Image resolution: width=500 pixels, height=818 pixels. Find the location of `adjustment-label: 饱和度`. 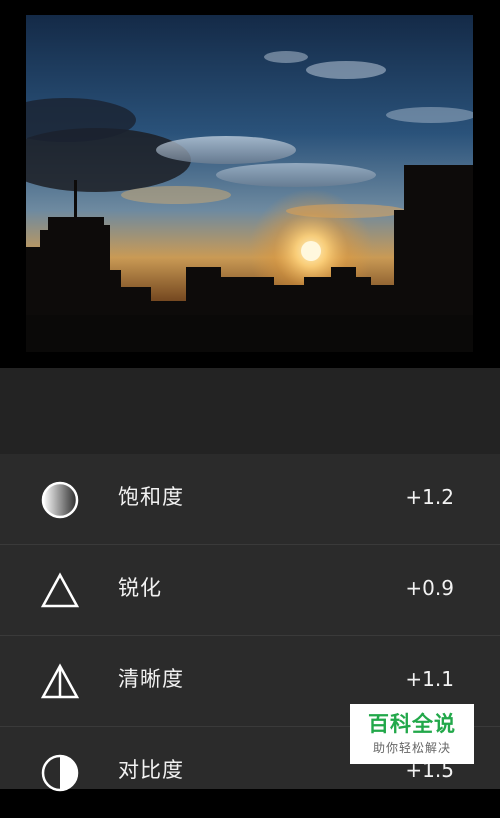

adjustment-label: 饱和度 is located at coordinates (151, 497).